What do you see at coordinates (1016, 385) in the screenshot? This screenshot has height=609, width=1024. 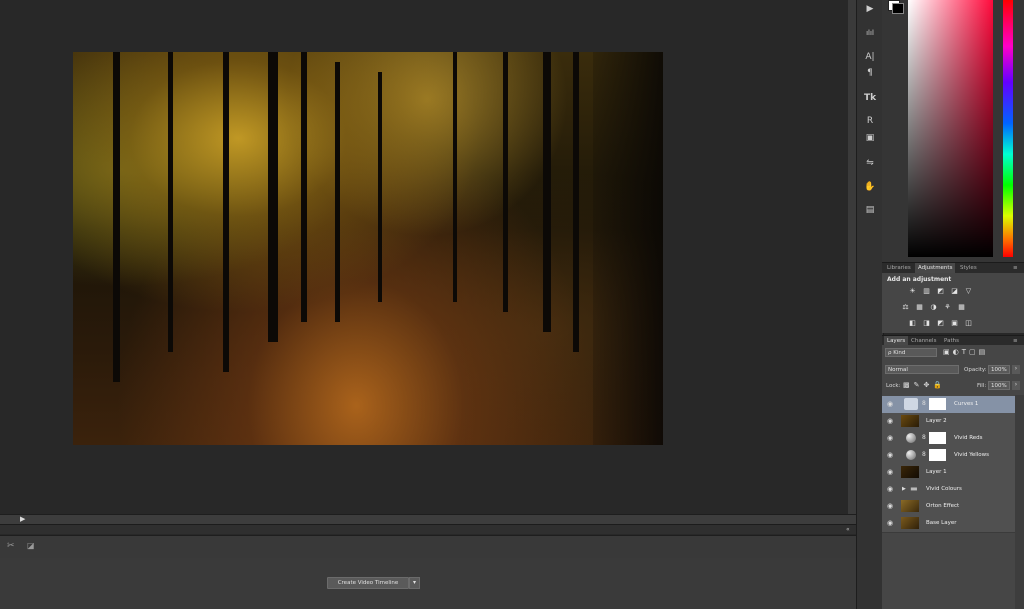 I see `fill-dropdown-icon: ›` at bounding box center [1016, 385].